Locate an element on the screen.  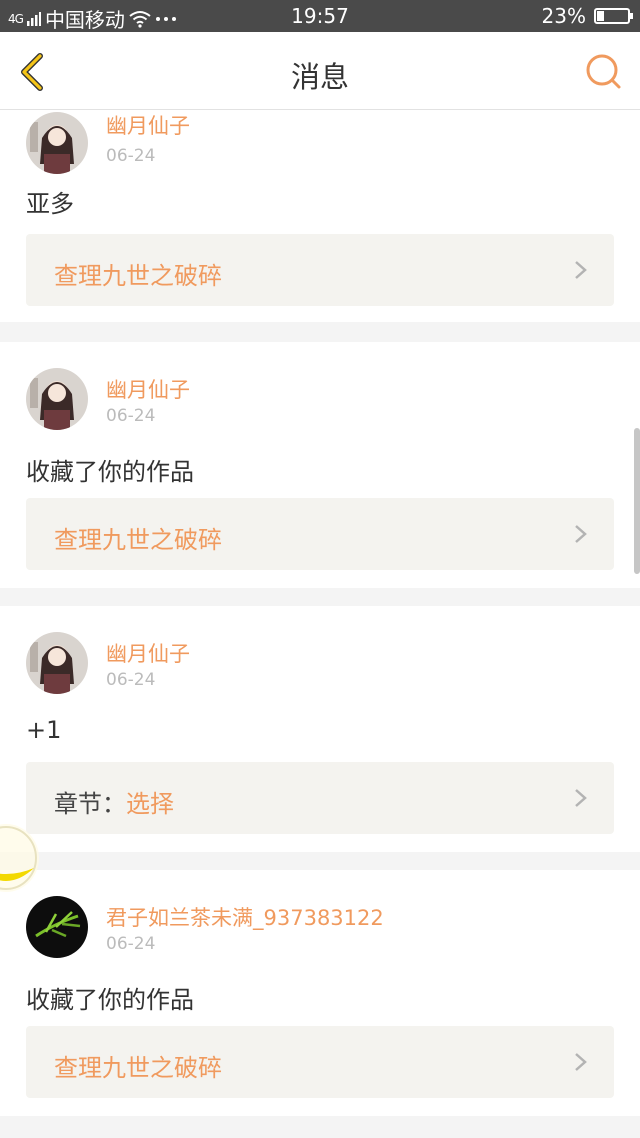
scrollbar is located at coordinates (637, 501).